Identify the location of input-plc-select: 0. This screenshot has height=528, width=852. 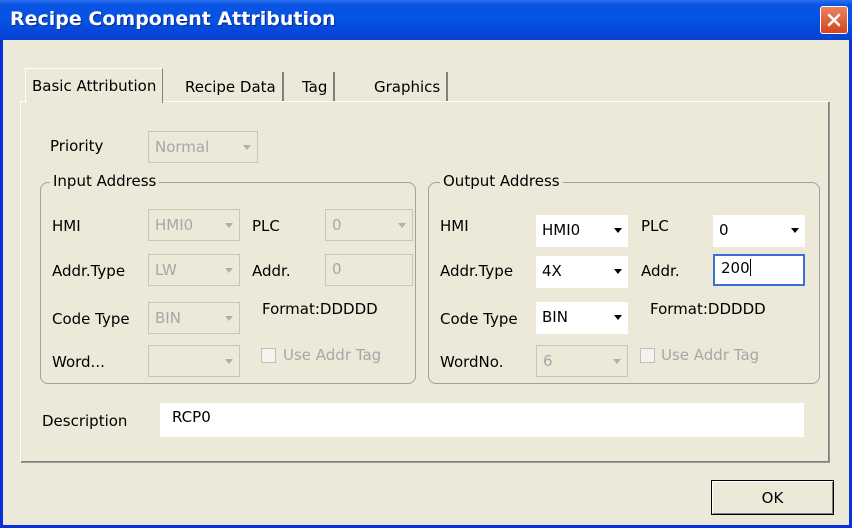
(369, 225).